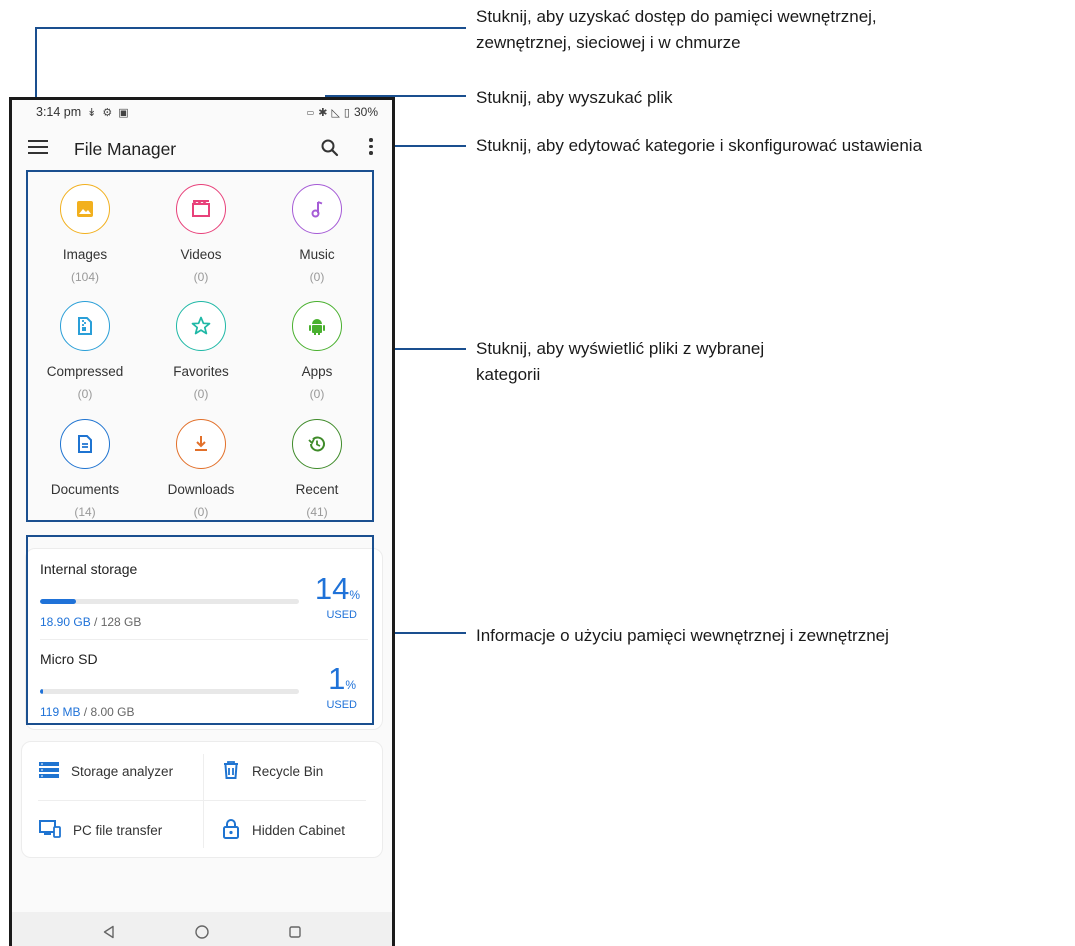 Image resolution: width=1075 pixels, height=946 pixels. Describe the element at coordinates (346, 112) in the screenshot. I see `battery-icon: ▯` at that location.